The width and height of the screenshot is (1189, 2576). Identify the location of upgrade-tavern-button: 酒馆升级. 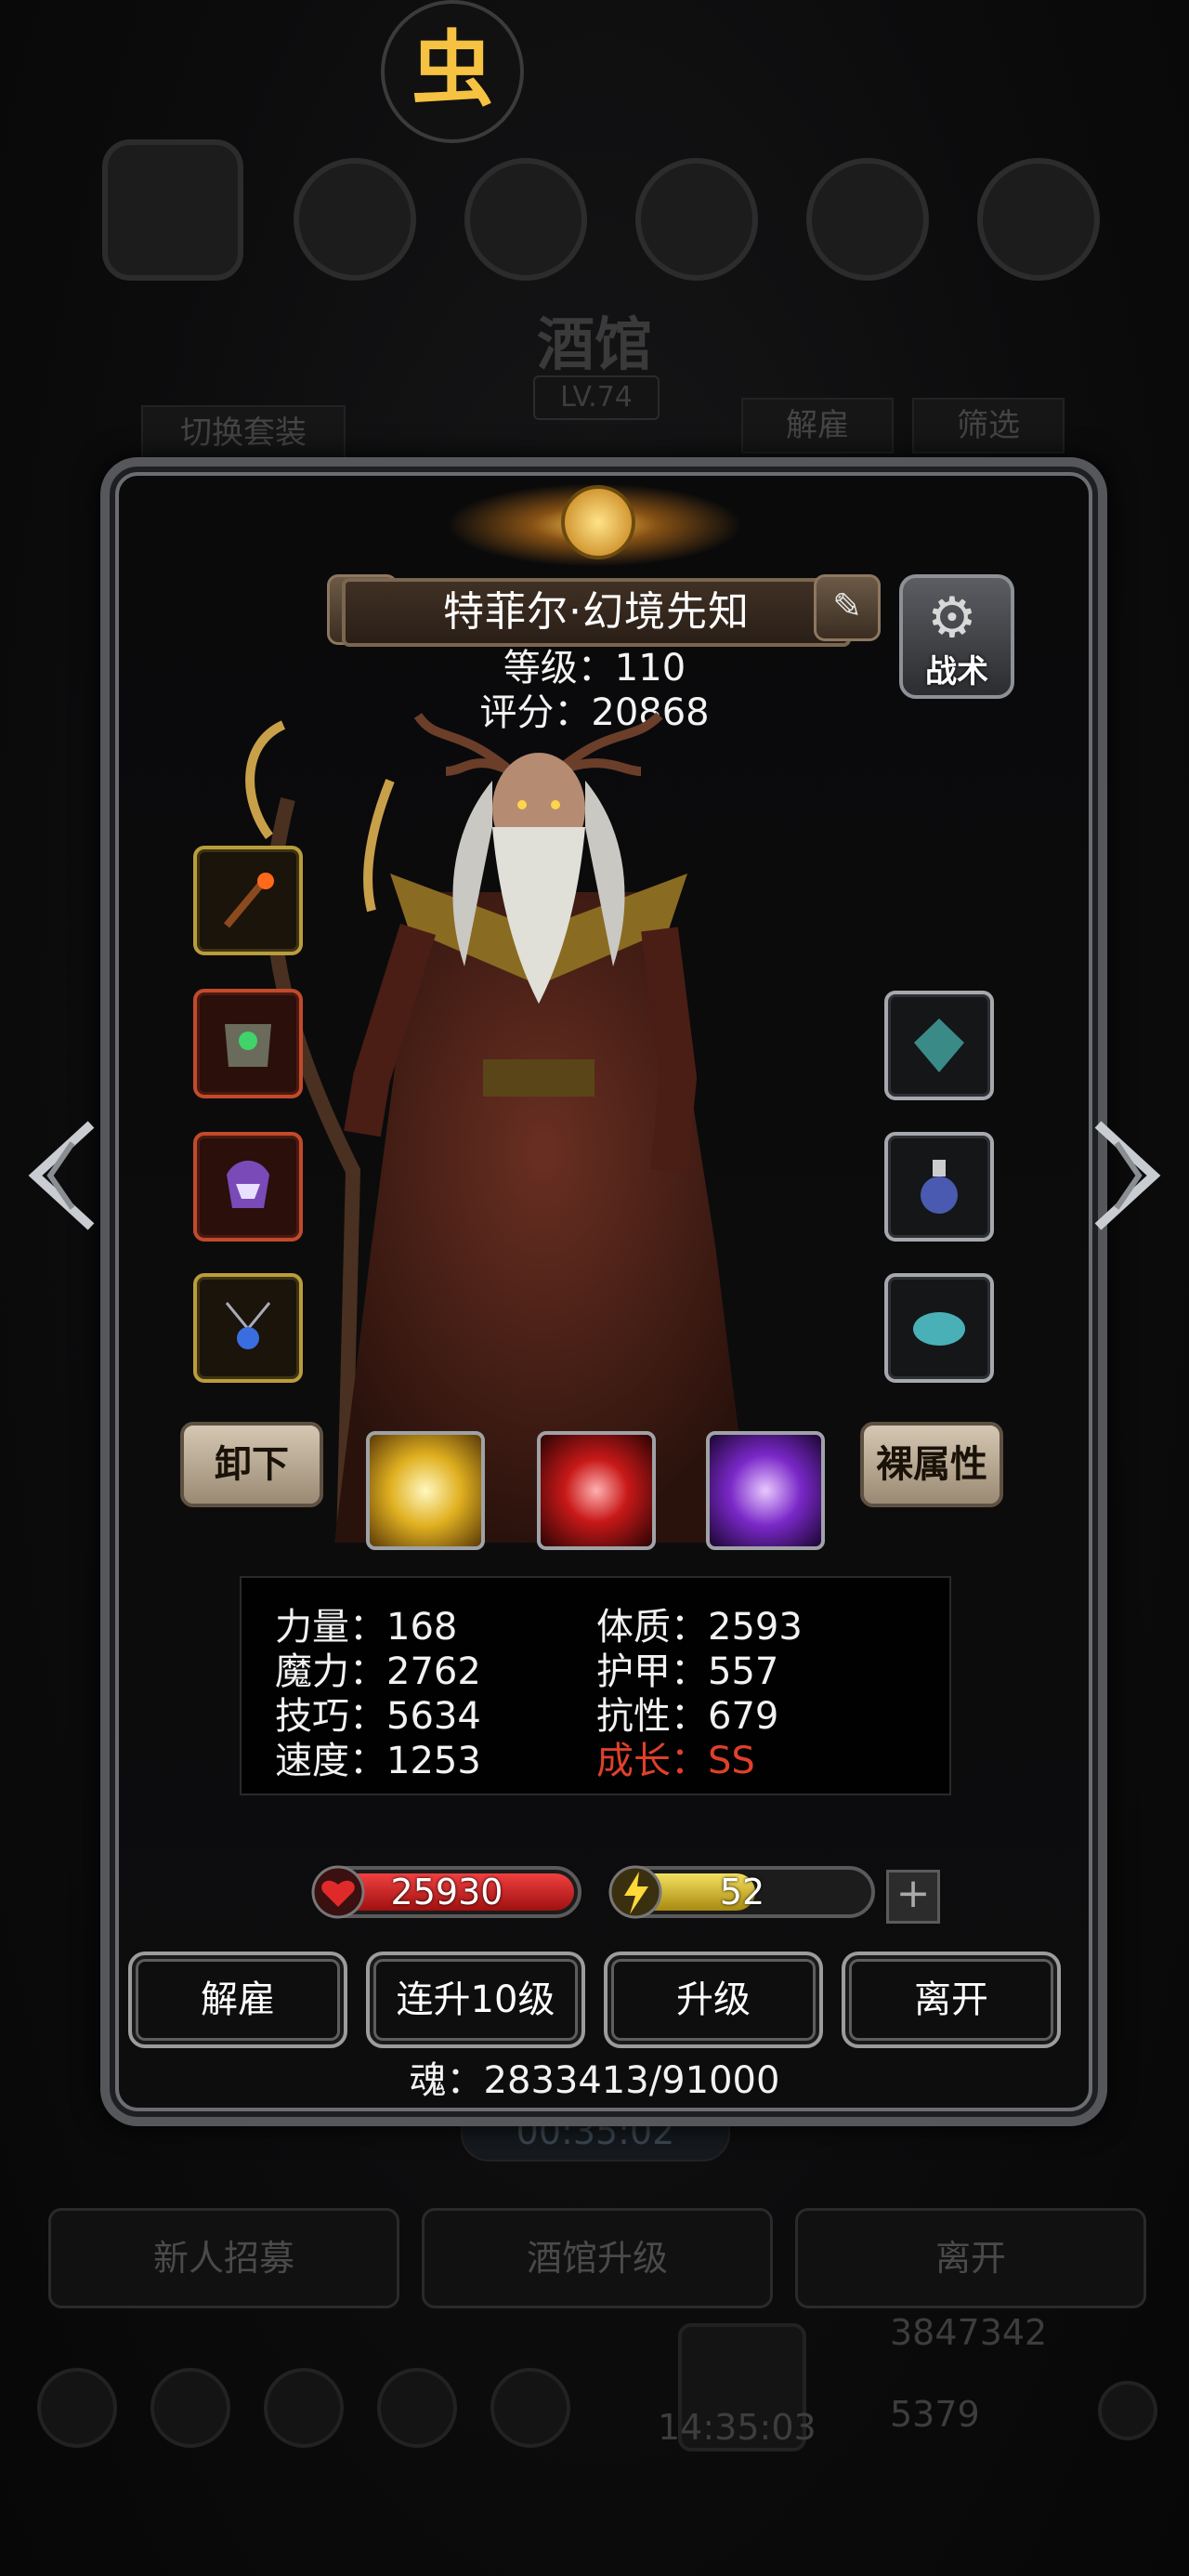
(598, 2258).